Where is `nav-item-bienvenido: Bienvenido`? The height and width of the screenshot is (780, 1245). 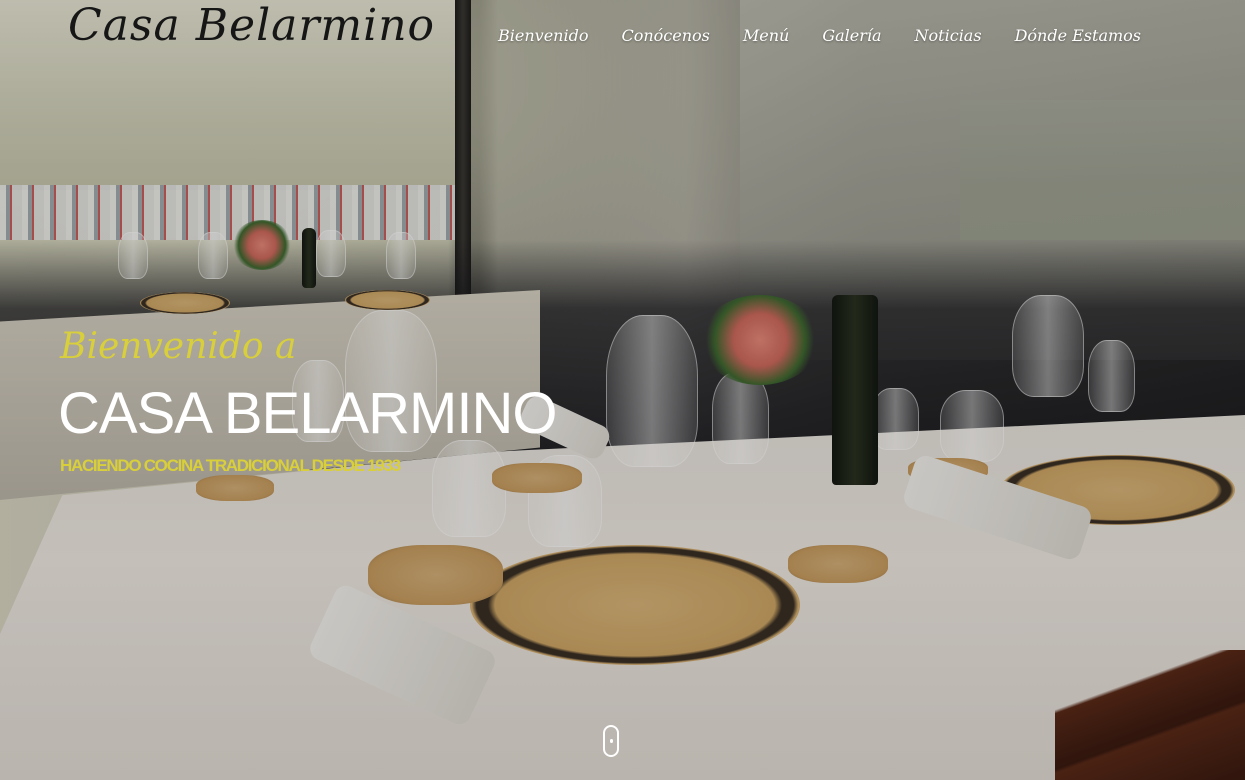
nav-item-bienvenido: Bienvenido is located at coordinates (543, 35).